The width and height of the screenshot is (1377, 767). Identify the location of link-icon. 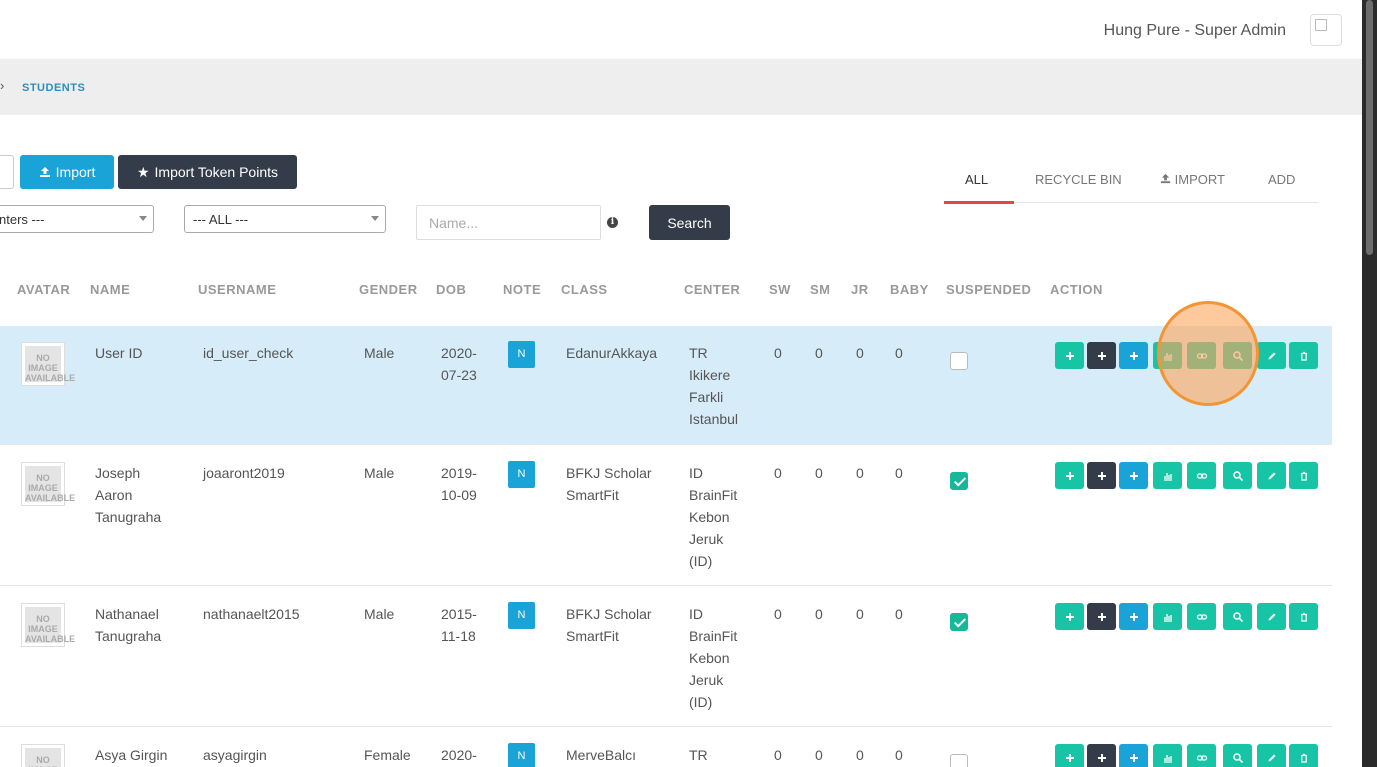
(1201, 757).